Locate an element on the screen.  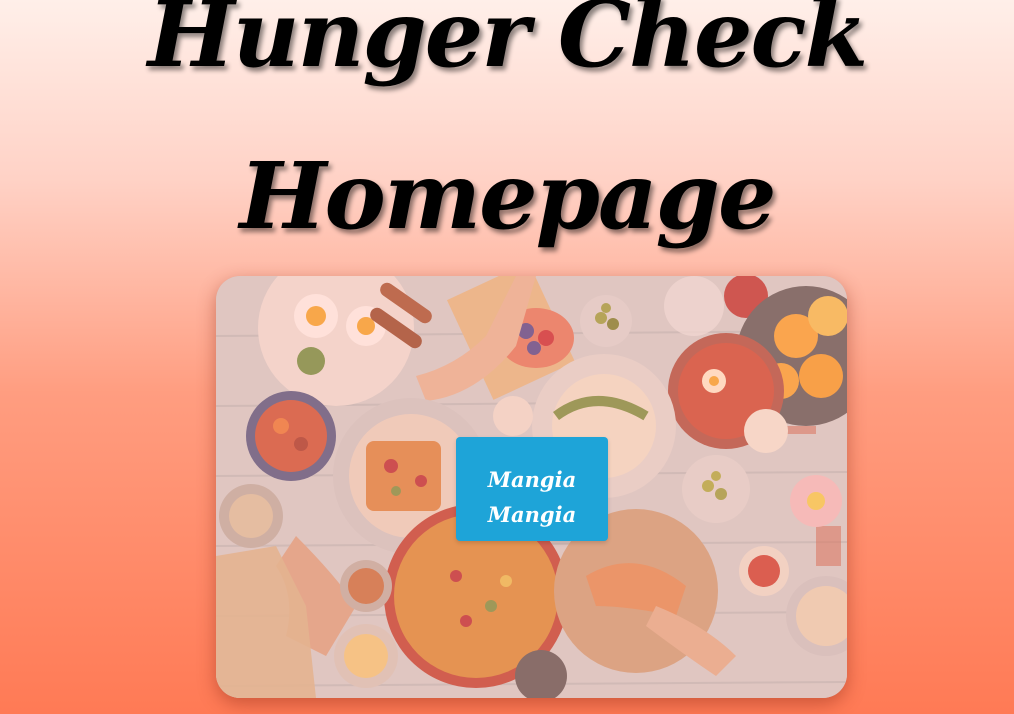
page-title-line-2: Homepage is located at coordinates (508, 196).